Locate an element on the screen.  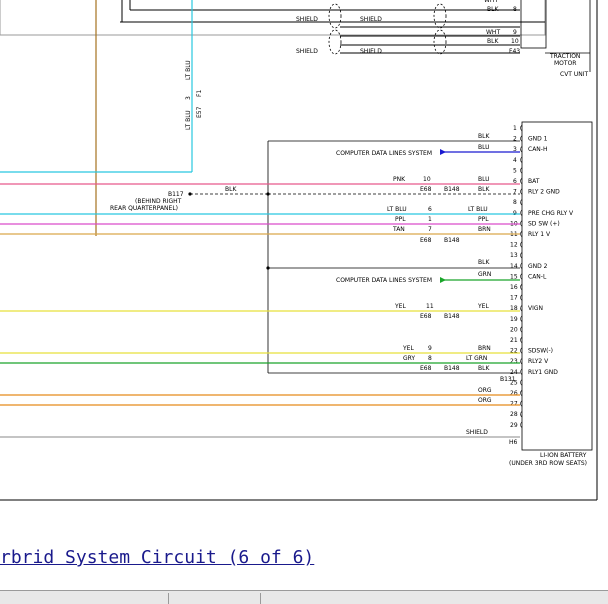
e68-label-4: E68 is located at coordinates (426, 368).